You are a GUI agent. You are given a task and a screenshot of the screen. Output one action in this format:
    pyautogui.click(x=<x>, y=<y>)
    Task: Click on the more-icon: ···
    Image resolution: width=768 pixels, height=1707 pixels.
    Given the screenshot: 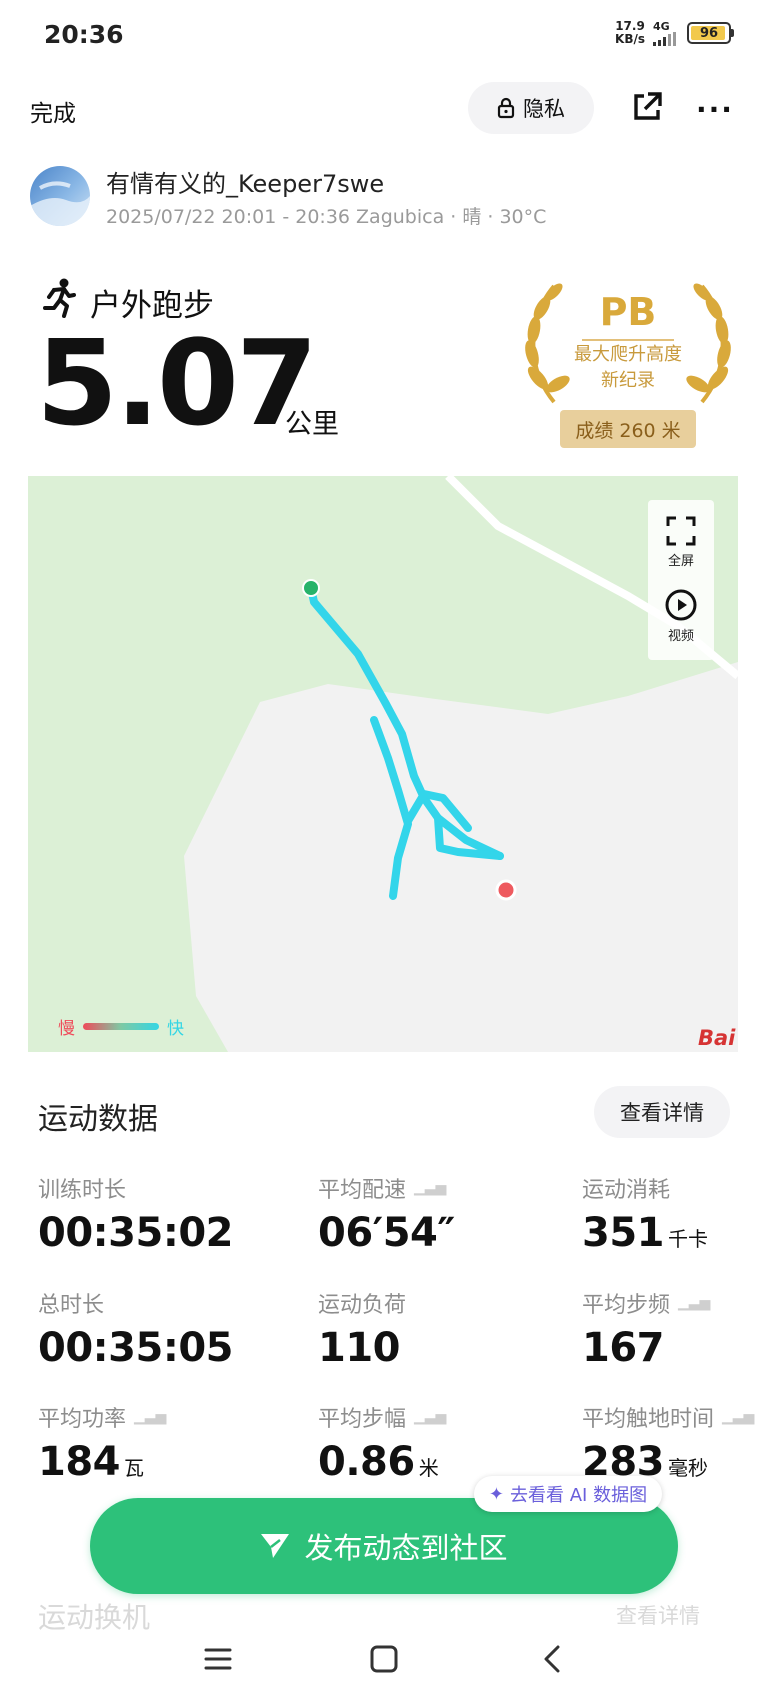 What is the action you would take?
    pyautogui.click(x=715, y=109)
    